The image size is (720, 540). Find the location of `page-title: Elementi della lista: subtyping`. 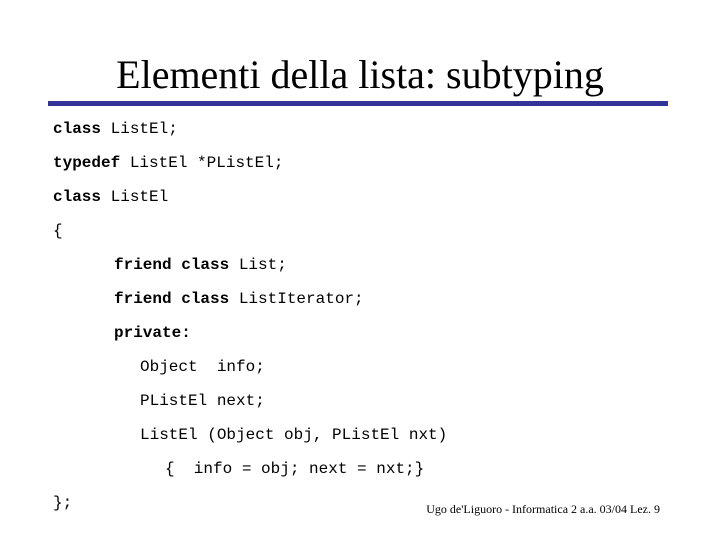

page-title: Elementi della lista: subtyping is located at coordinates (360, 74).